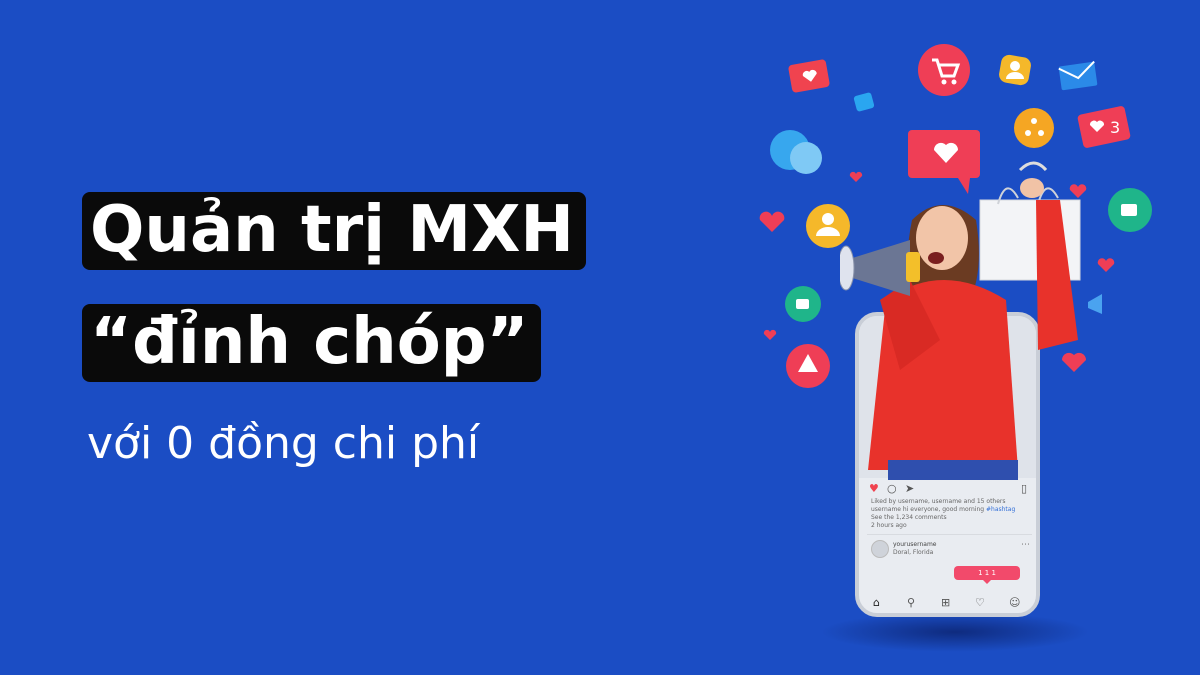 The width and height of the screenshot is (1200, 675). What do you see at coordinates (953, 470) in the screenshot?
I see `jeans` at bounding box center [953, 470].